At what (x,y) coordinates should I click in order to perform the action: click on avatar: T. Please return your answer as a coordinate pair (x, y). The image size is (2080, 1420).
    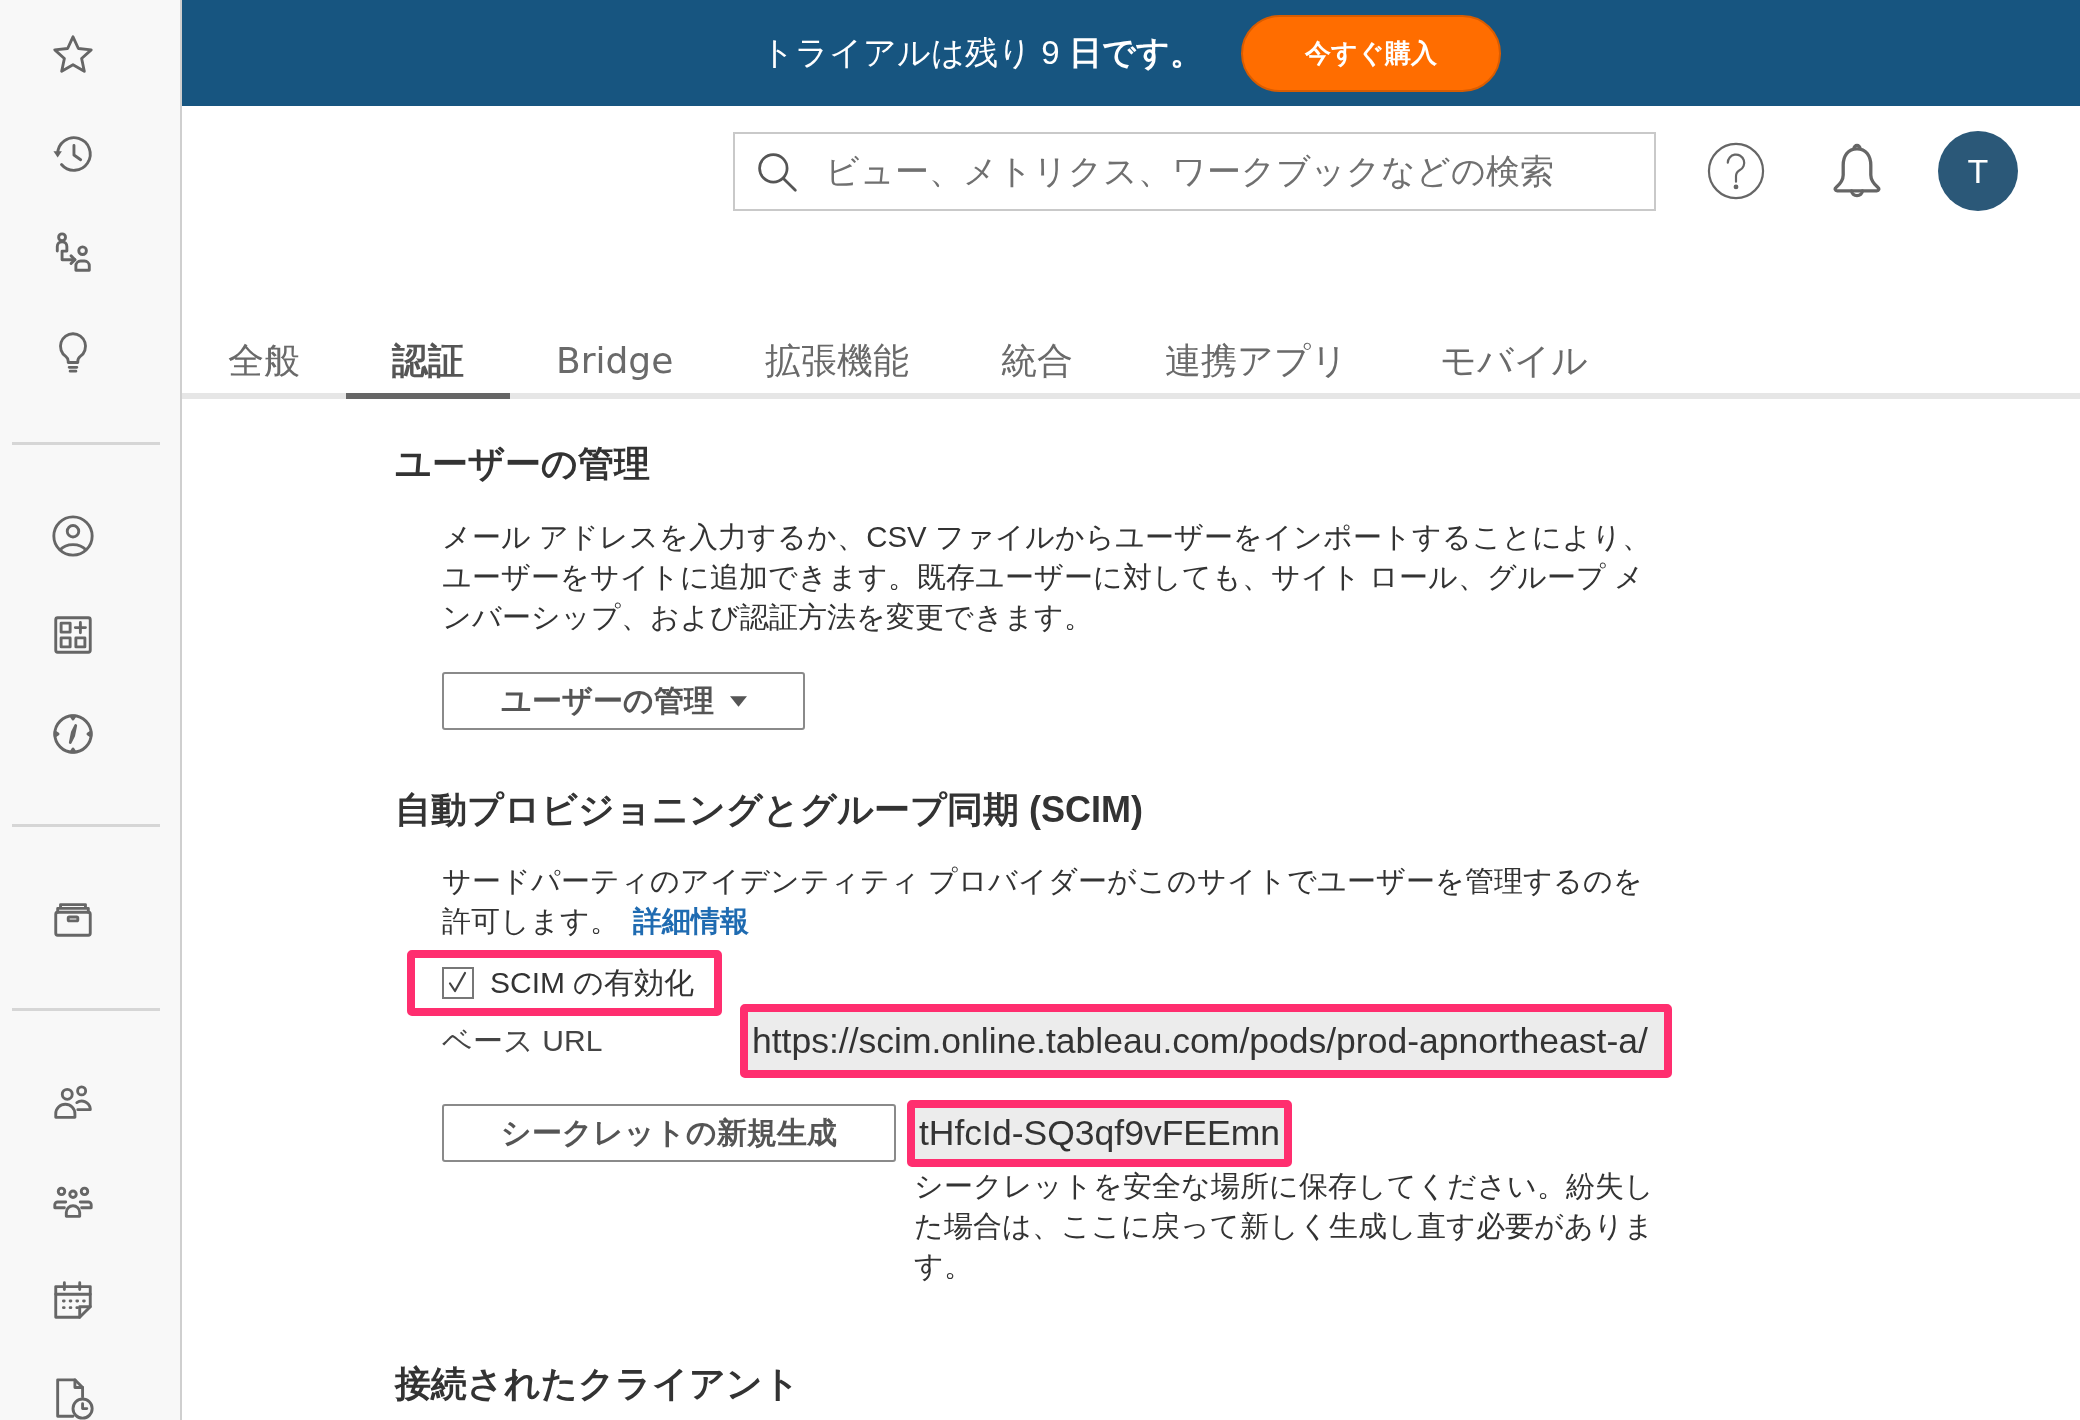
    Looking at the image, I should click on (1978, 171).